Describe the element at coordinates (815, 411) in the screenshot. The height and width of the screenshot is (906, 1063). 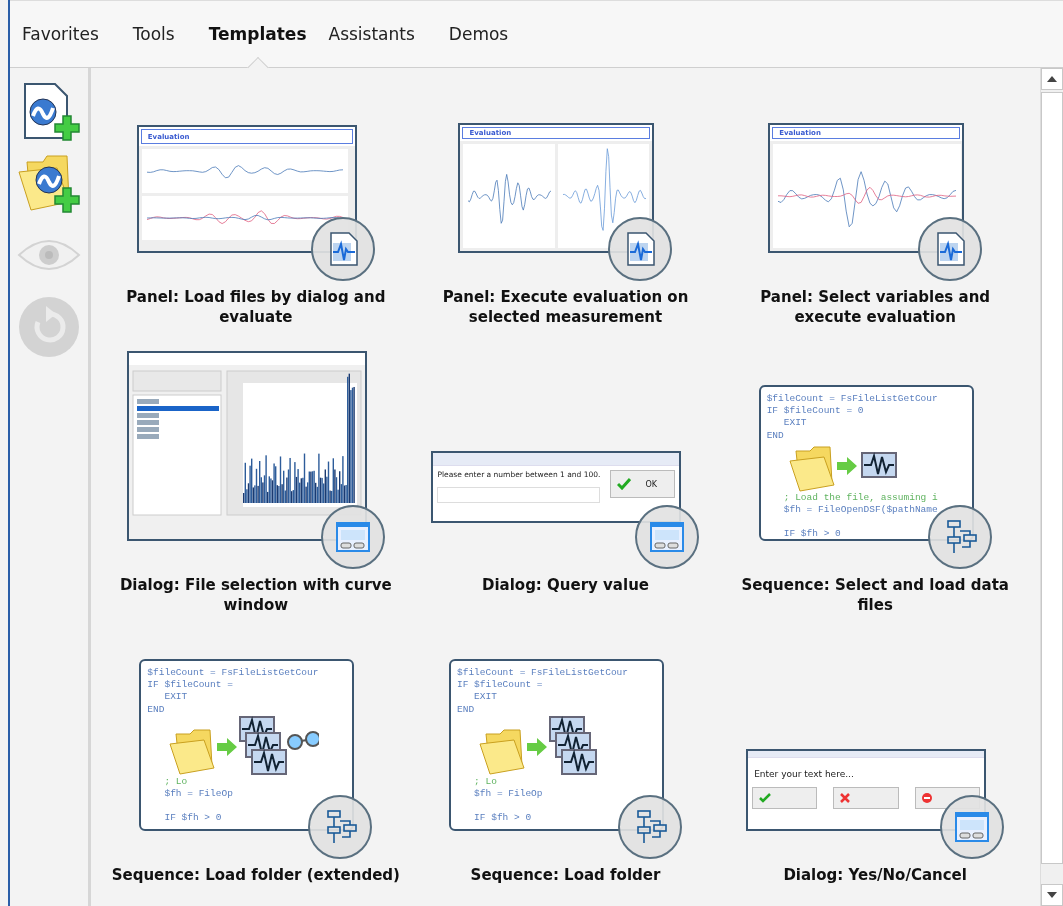
I see `code-line: IF $fileCount = 0` at that location.